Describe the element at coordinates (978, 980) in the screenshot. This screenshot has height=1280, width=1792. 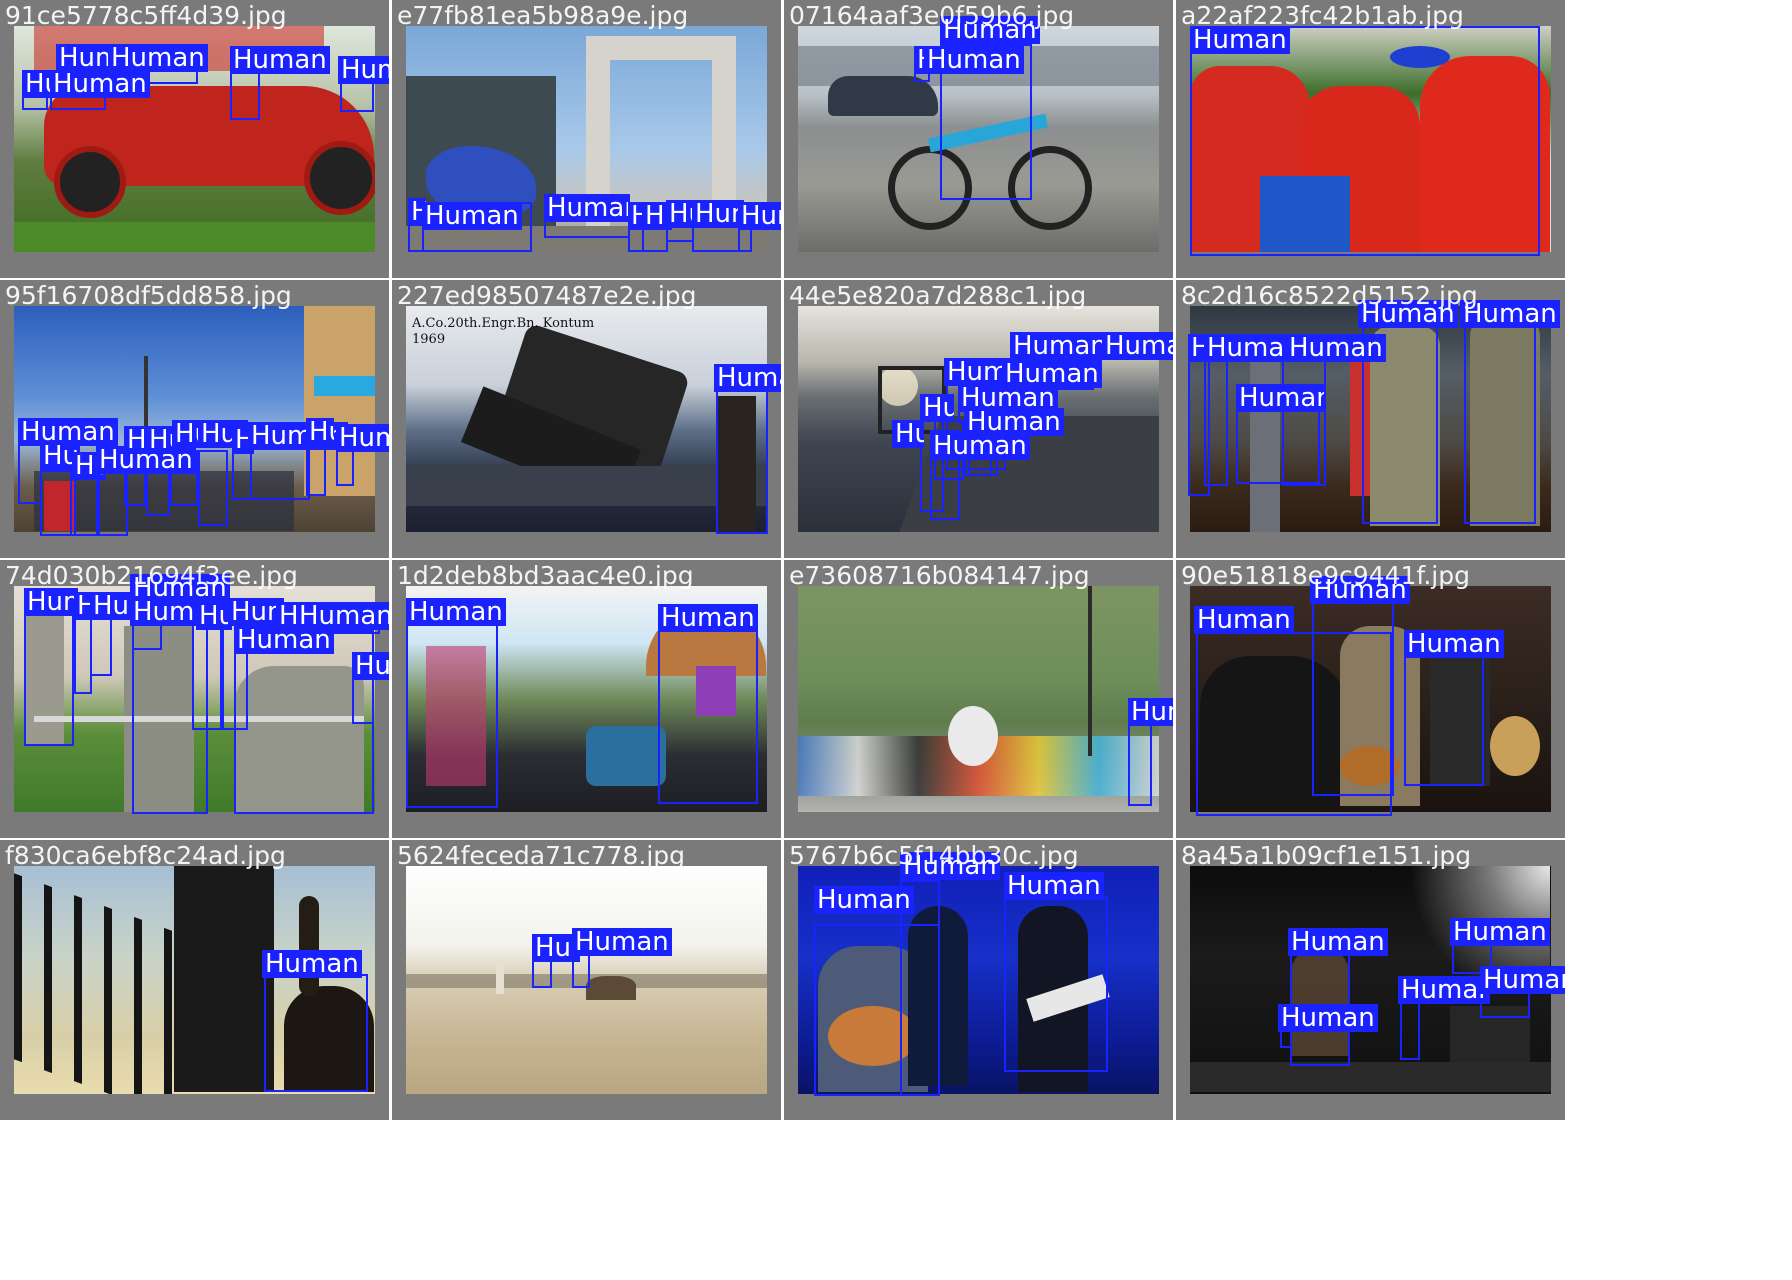
I see `image-tile: 5767b6c5f14bb30c.jpg Human Human Human` at that location.